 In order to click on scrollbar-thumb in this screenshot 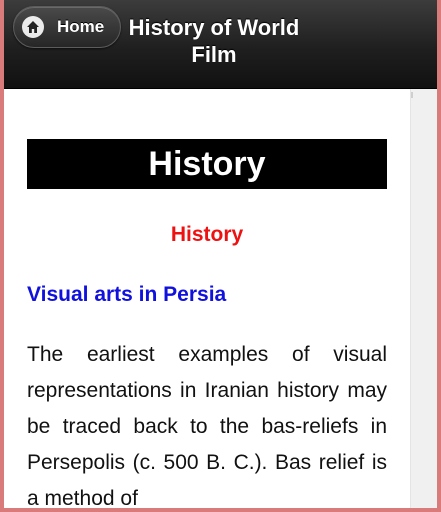, I will do `click(412, 95)`.